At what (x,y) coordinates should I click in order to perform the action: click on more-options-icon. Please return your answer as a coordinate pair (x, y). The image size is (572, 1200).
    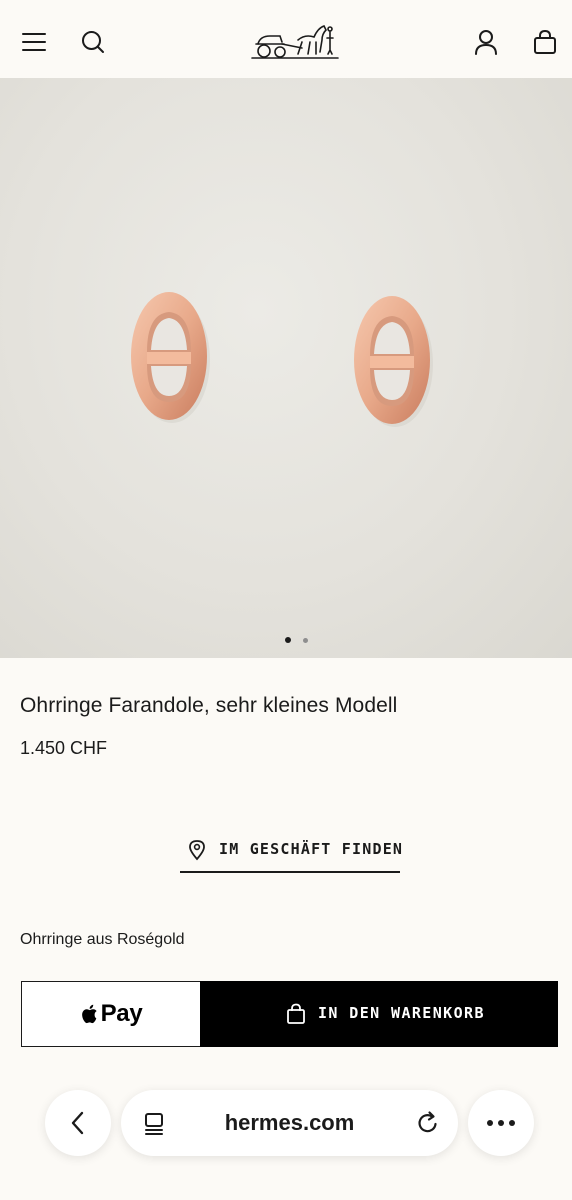
    Looking at the image, I should click on (501, 1123).